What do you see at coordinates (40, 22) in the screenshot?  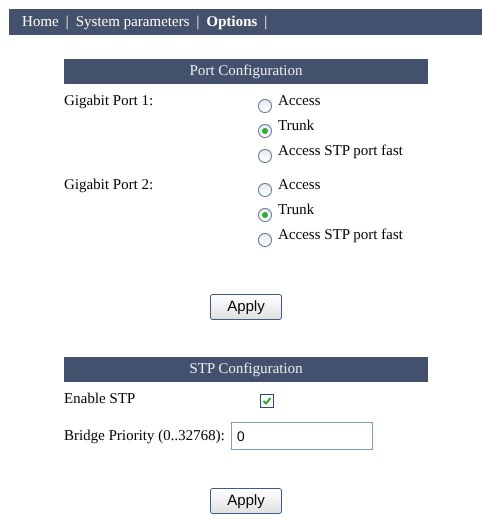 I see `nav-link: Home` at bounding box center [40, 22].